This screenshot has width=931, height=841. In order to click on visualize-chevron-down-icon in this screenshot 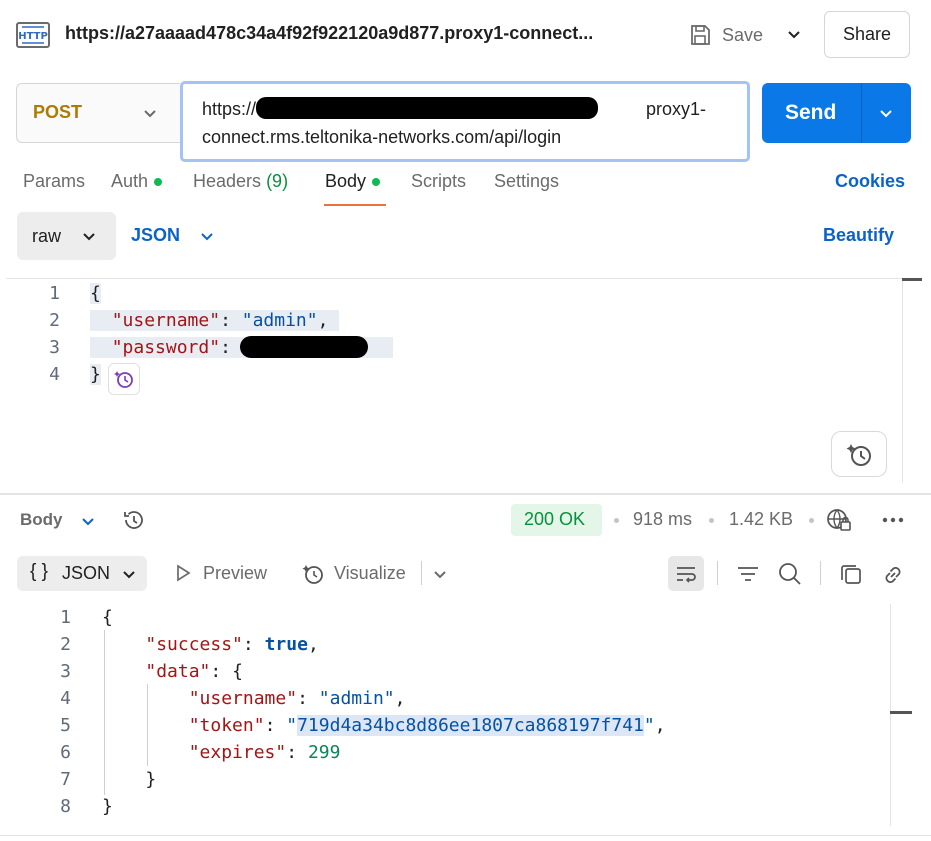, I will do `click(440, 574)`.